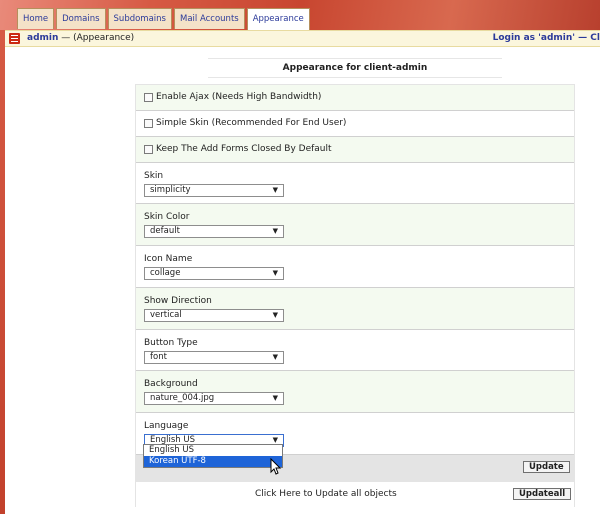 This screenshot has width=600, height=514. Describe the element at coordinates (213, 450) in the screenshot. I see `dropdown-option-english-us: English US` at that location.